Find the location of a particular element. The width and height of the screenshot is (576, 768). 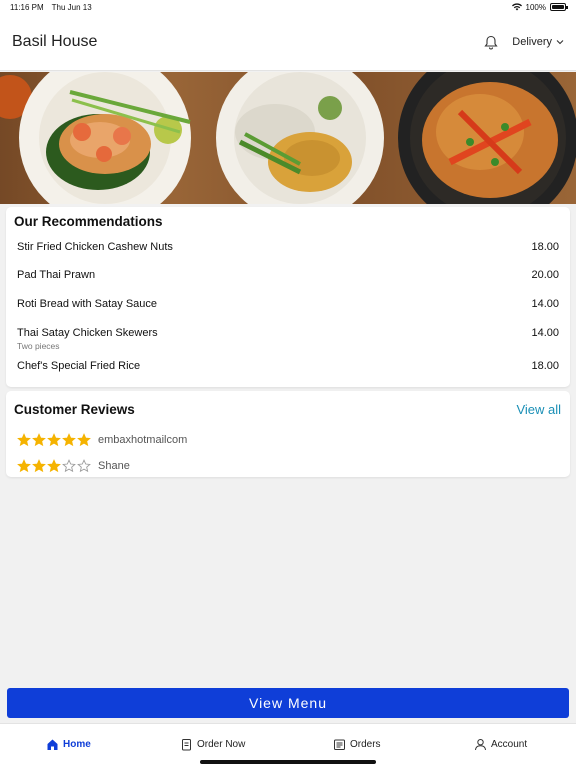

wifi-icon is located at coordinates (516, 7).